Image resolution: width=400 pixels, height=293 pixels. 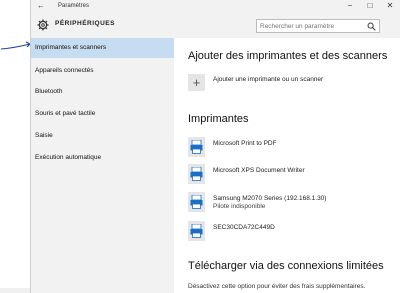 What do you see at coordinates (68, 157) in the screenshot?
I see `sidebar-item-label: Exécution automatique` at bounding box center [68, 157].